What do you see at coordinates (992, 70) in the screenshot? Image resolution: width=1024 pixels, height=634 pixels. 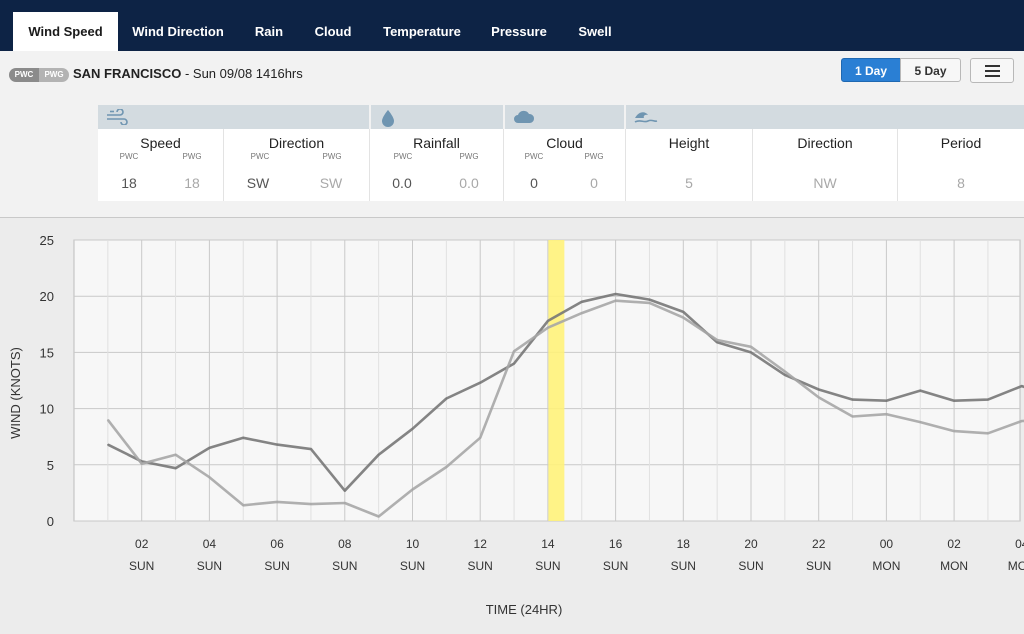 I see `hamburger-menu-icon` at bounding box center [992, 70].